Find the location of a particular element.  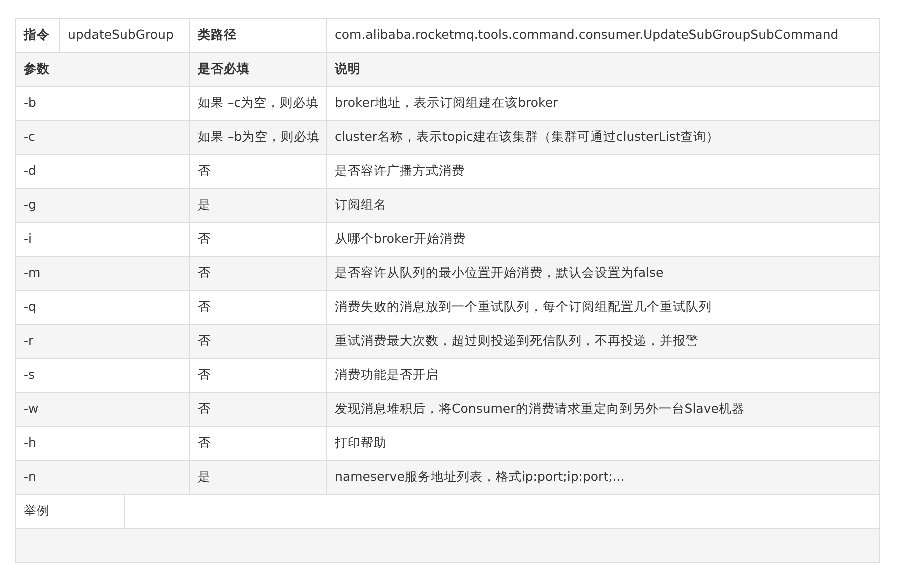

table-cell: 重试消费最大次数，超过则投递到死信队列，不再投递，并报警 is located at coordinates (603, 341).